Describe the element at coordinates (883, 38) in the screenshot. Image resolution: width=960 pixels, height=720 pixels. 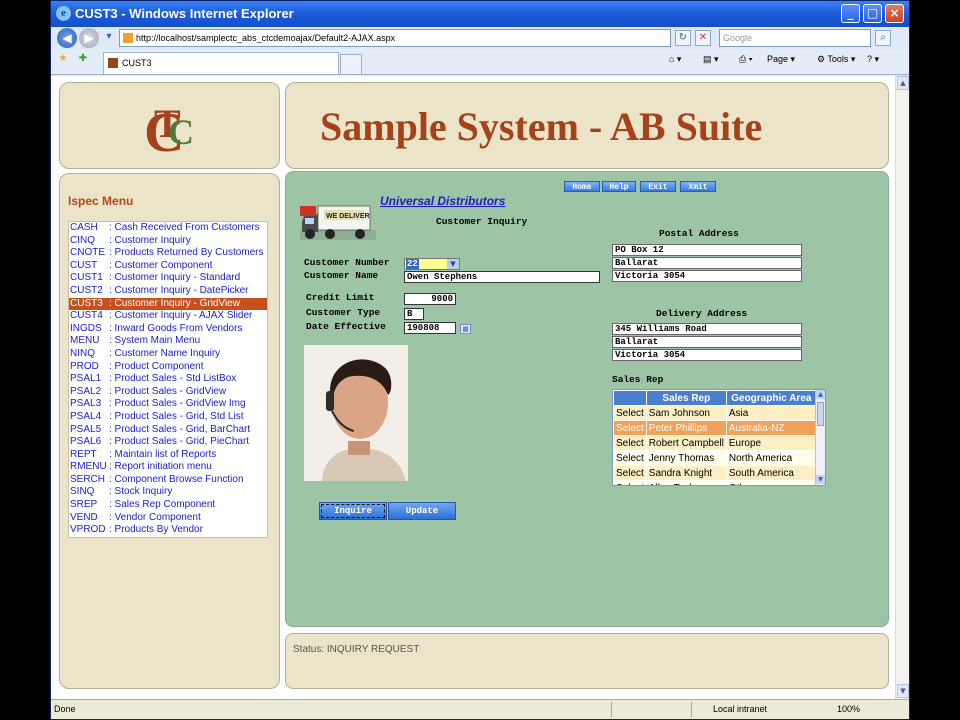
I see `search-go-icon: ⌕` at that location.